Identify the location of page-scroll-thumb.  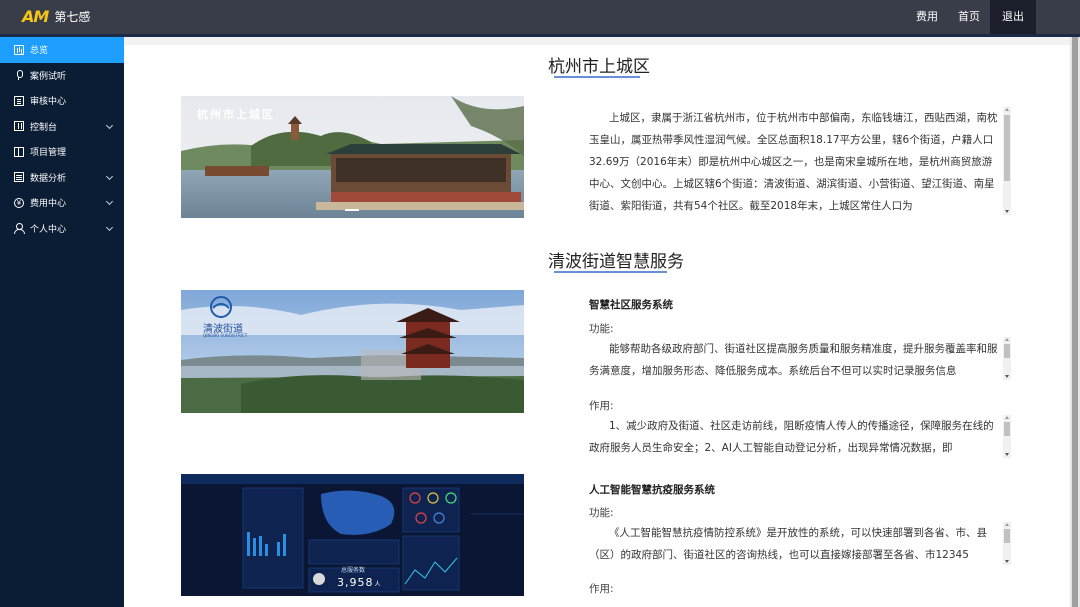
(1075, 322).